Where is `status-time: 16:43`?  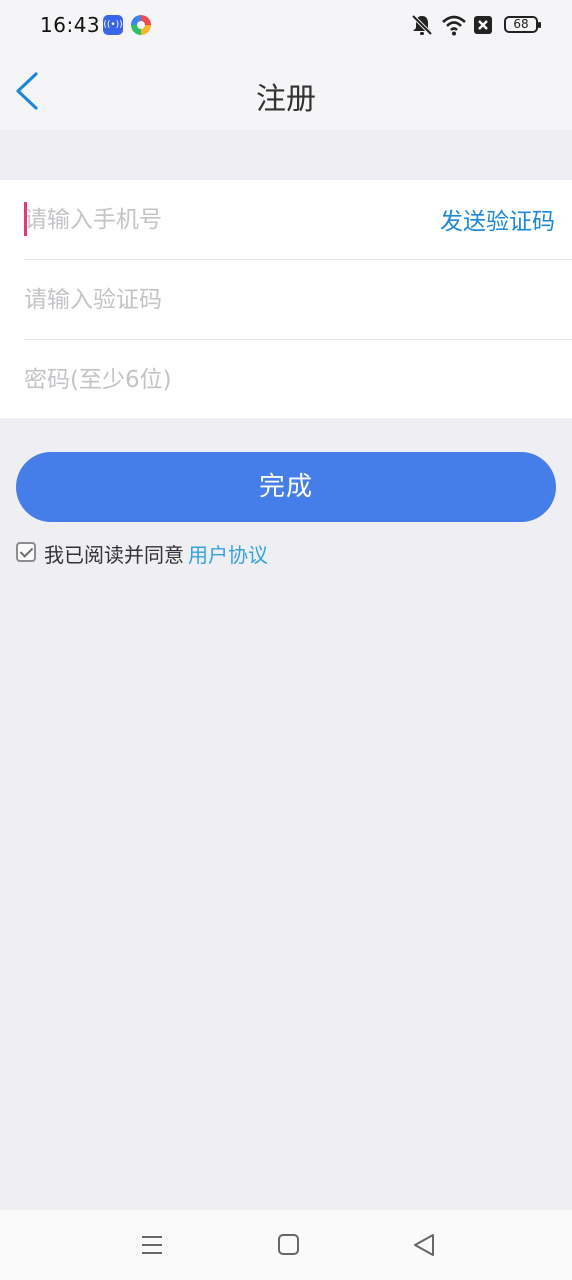 status-time: 16:43 is located at coordinates (70, 25).